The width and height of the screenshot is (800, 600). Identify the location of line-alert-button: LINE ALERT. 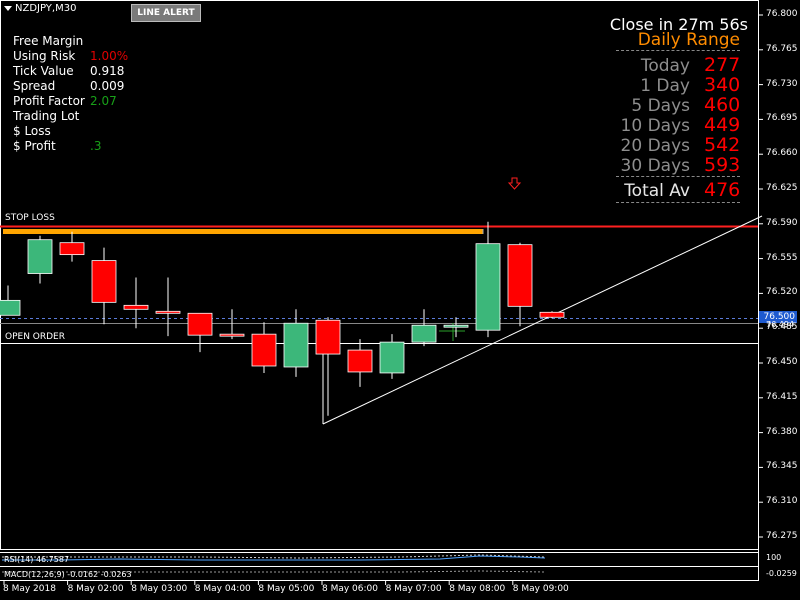
(166, 13).